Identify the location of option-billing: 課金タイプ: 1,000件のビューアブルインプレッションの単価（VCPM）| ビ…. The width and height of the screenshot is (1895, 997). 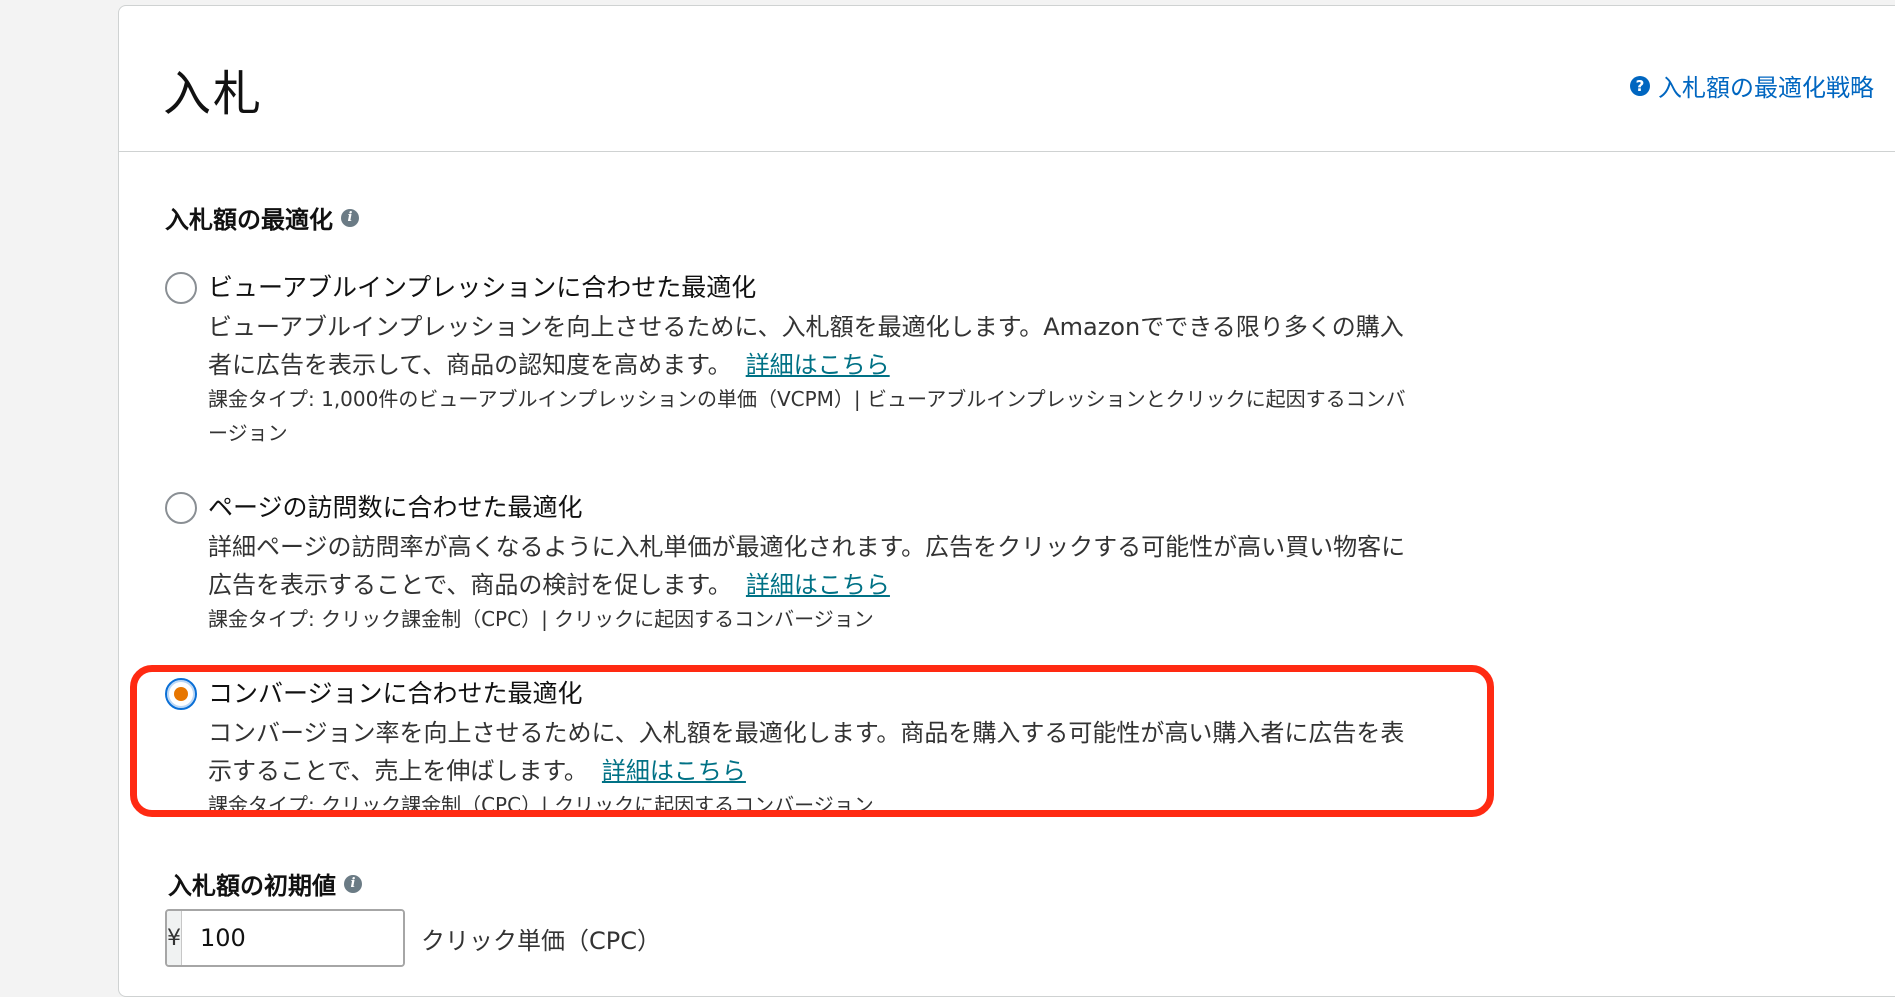
(807, 416).